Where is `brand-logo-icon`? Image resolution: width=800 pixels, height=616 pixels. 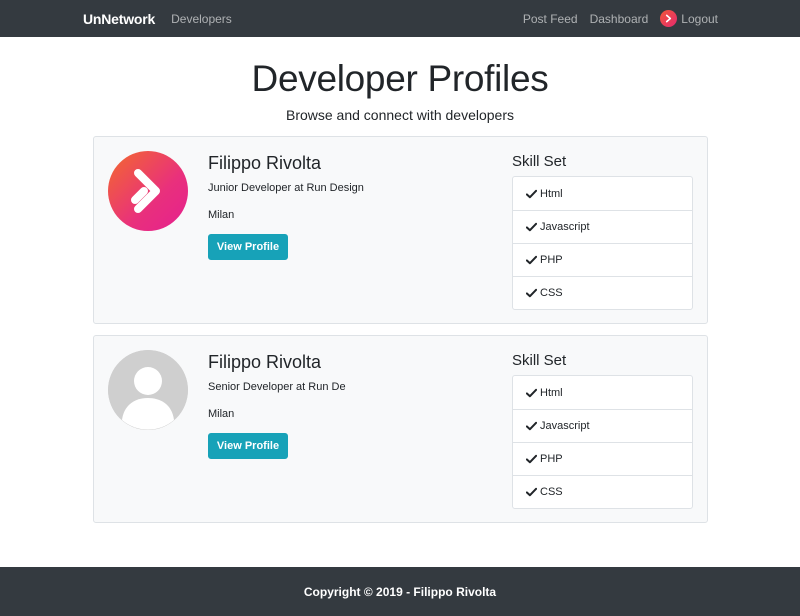
brand-logo-icon is located at coordinates (145, 191).